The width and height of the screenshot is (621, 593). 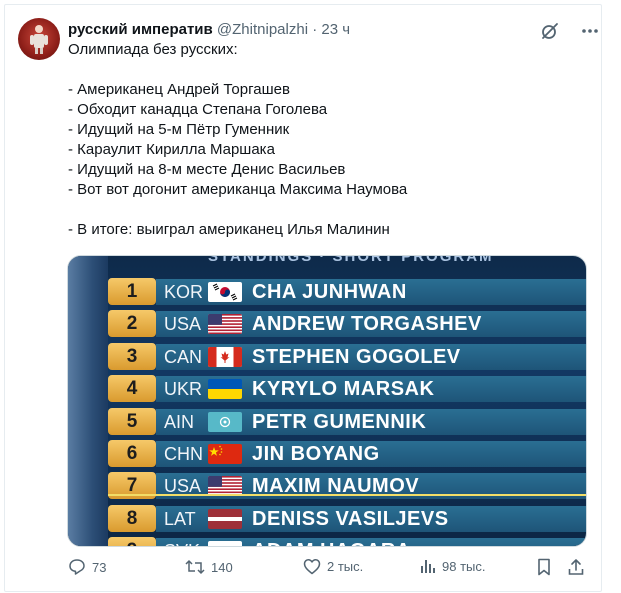 What do you see at coordinates (570, 31) in the screenshot?
I see `header-actions` at bounding box center [570, 31].